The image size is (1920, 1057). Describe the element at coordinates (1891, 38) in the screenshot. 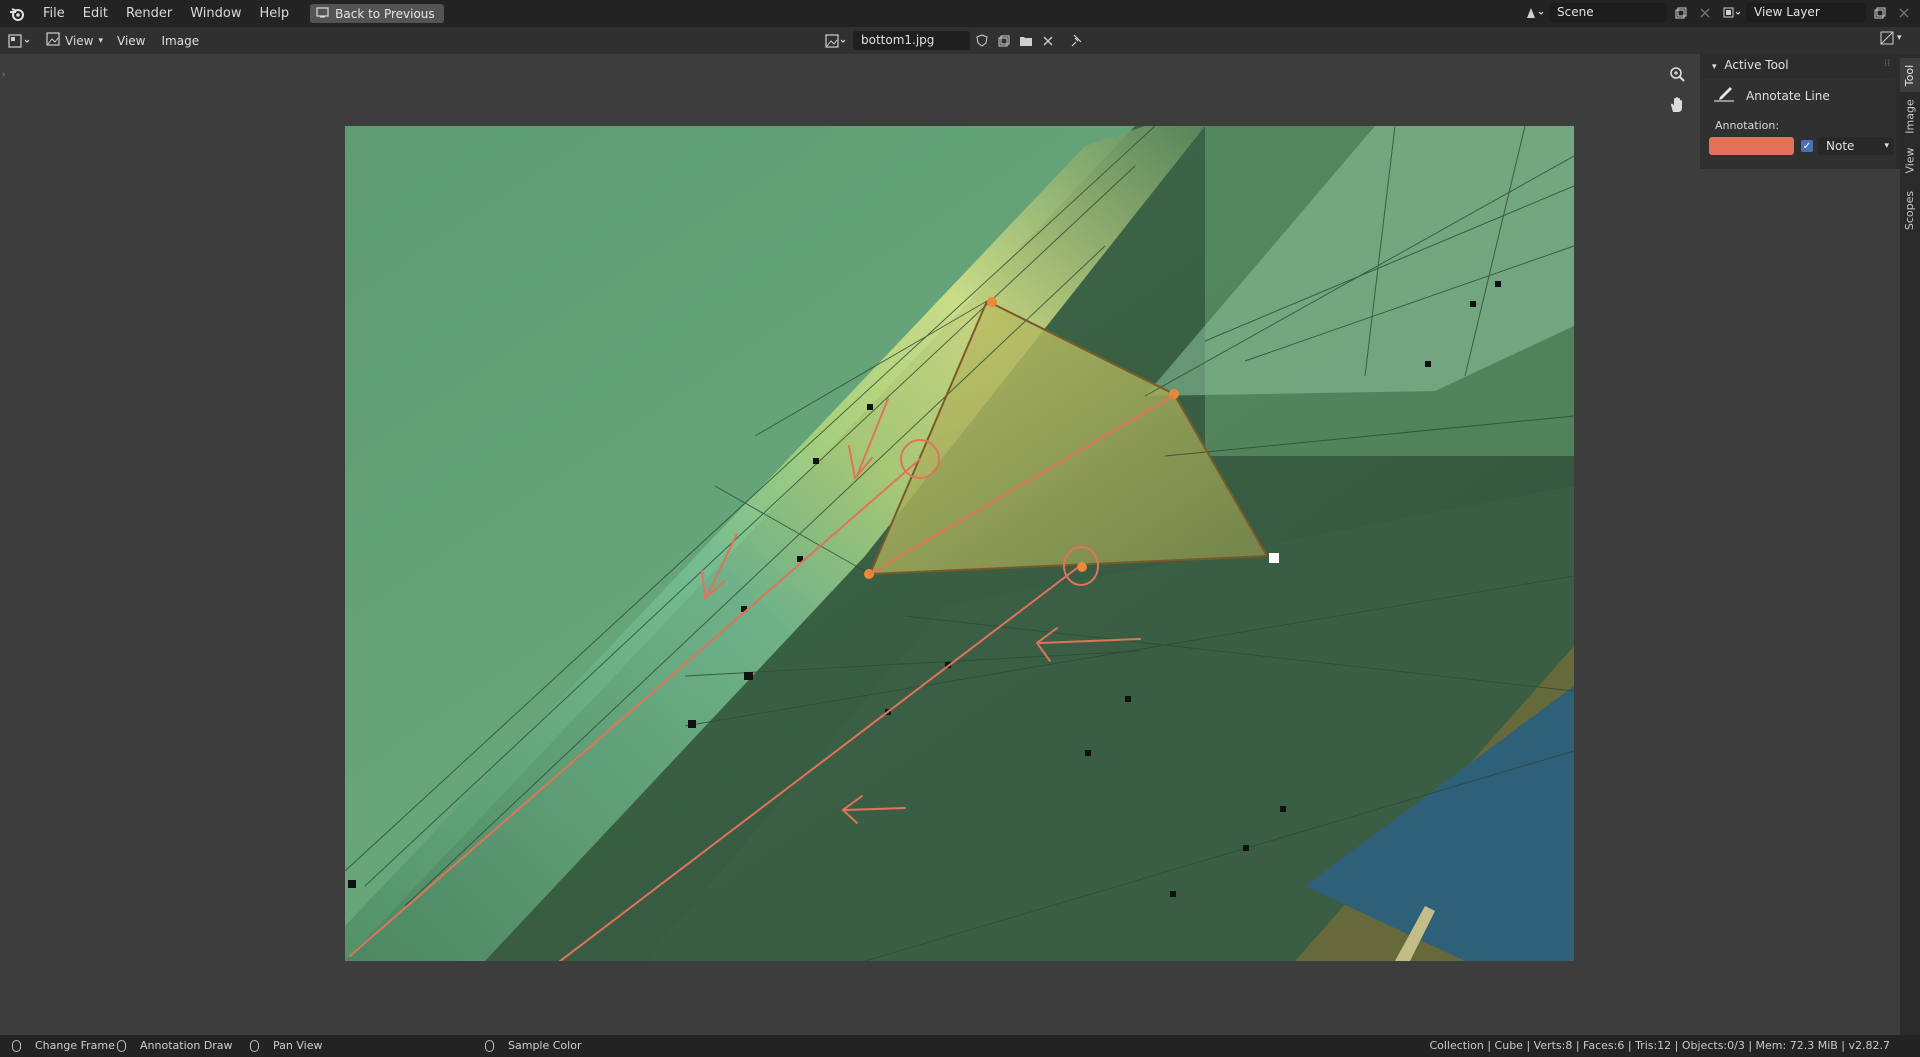

I see `sidebar-toggle-dropdown: ▾` at that location.